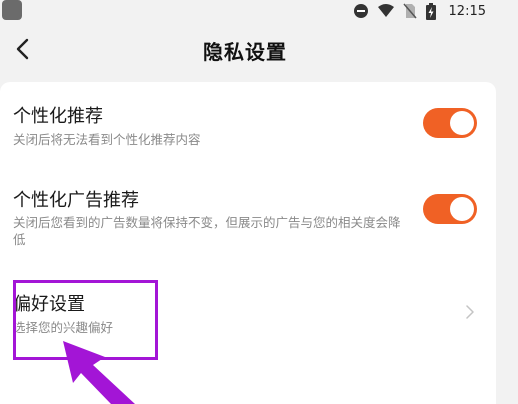 The width and height of the screenshot is (518, 404). What do you see at coordinates (467, 11) in the screenshot?
I see `status-time: 12:15` at bounding box center [467, 11].